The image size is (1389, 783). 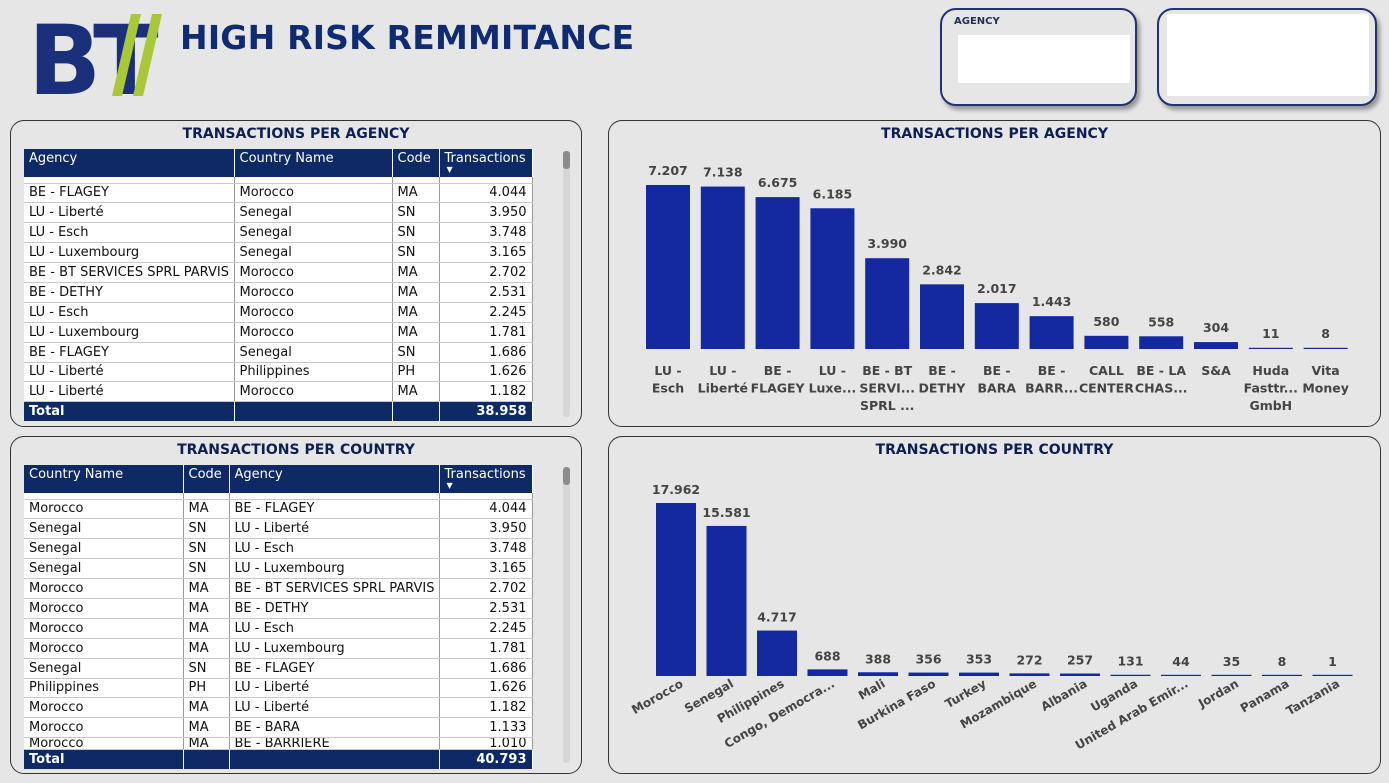 I want to click on table-row: LU - Luxembourg Senegal SN 3.165, so click(x=278, y=253).